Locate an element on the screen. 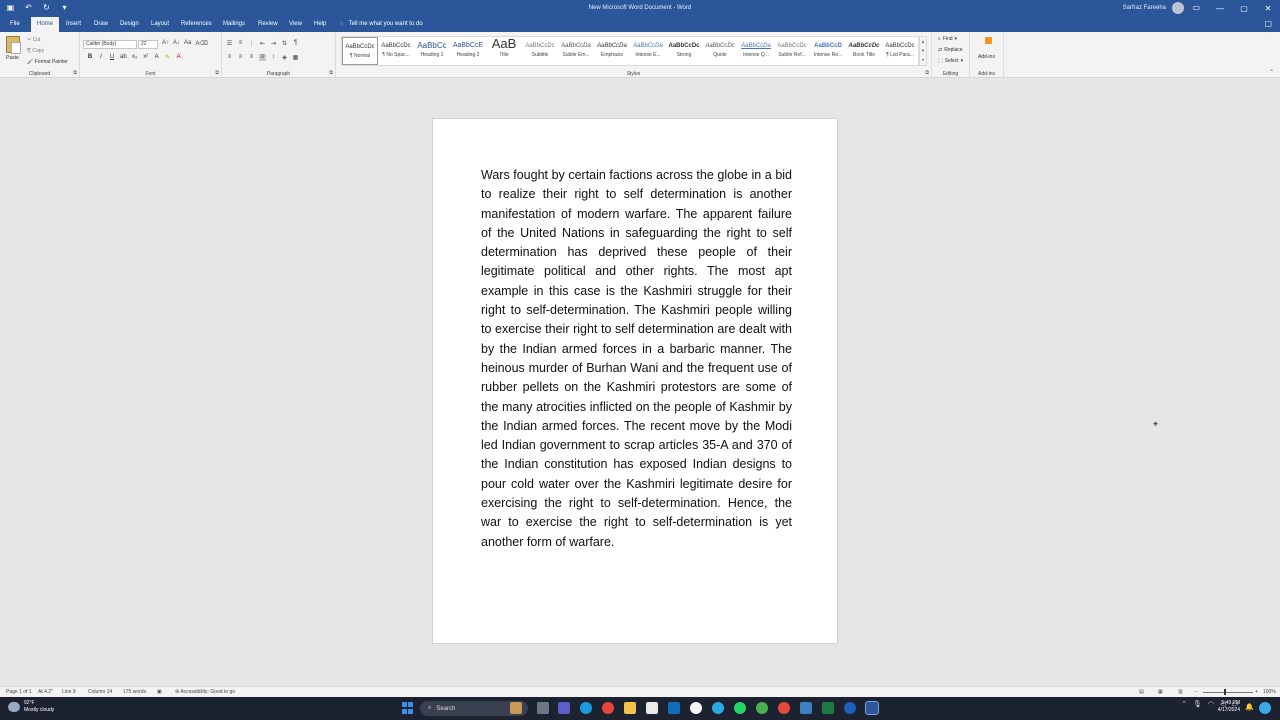 This screenshot has height=720, width=1280. proofing-icon: ▣ is located at coordinates (159, 692).